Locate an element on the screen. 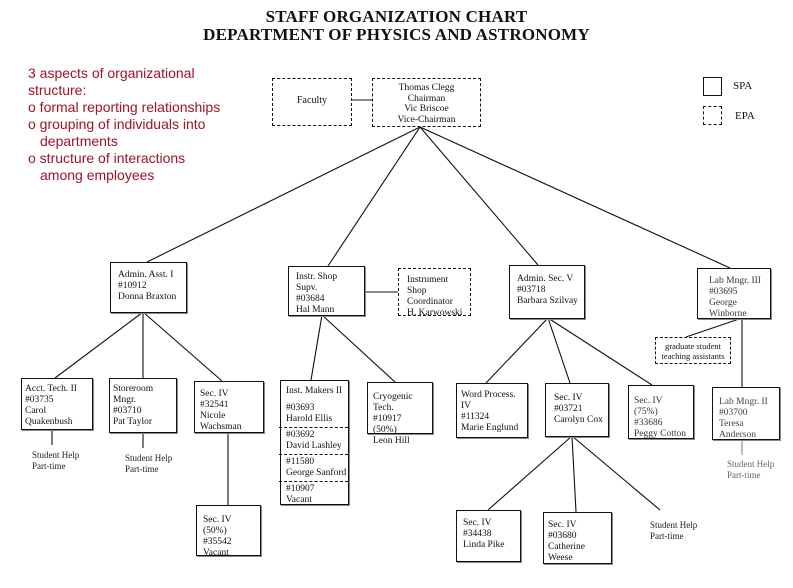 This screenshot has height=588, width=793. position-title: Storeroom Mngr. is located at coordinates (133, 394).